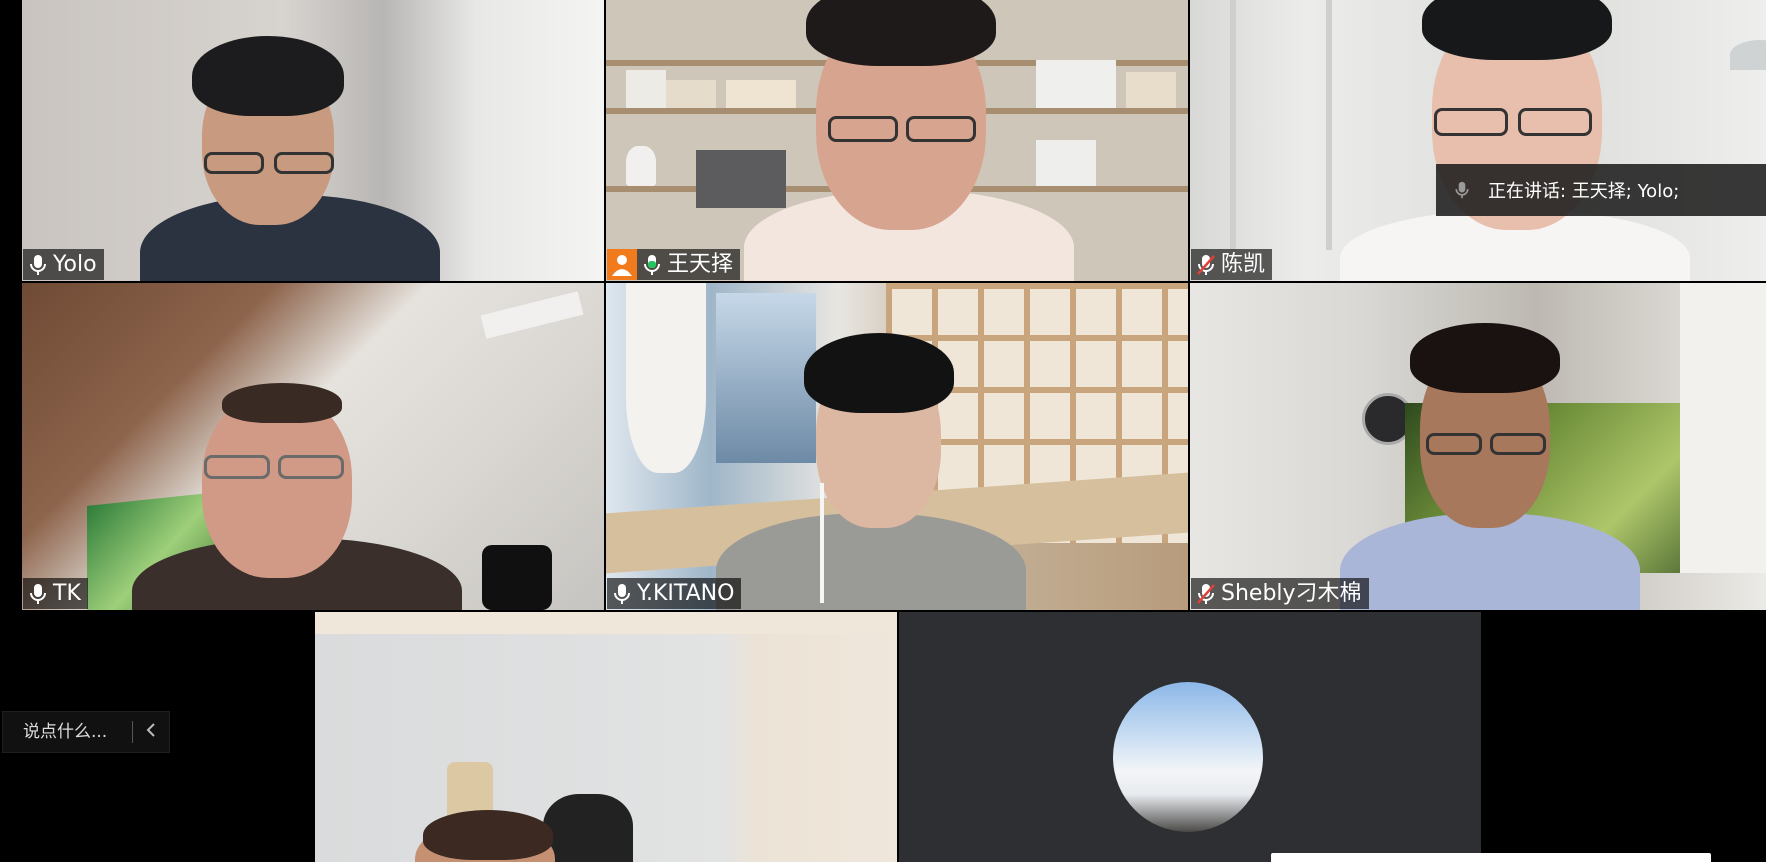 Image resolution: width=1766 pixels, height=862 pixels. What do you see at coordinates (822, 543) in the screenshot?
I see `earphone-cable` at bounding box center [822, 543].